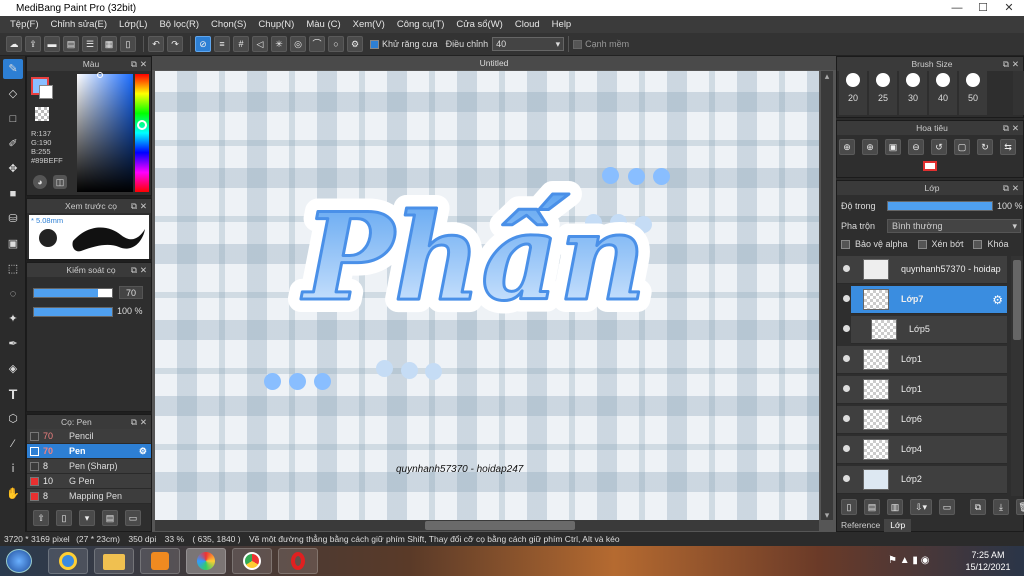  Describe the element at coordinates (872, 507) in the screenshot. I see `new-halftone-layer-icon: ▤` at that location.